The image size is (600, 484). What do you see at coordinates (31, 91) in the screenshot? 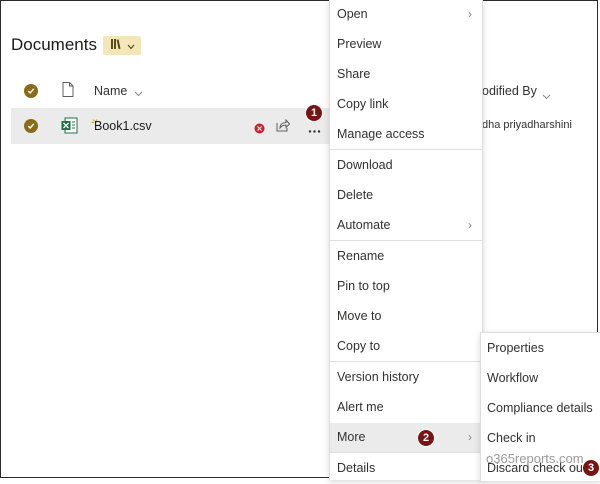
I see `select-all-checkbox` at bounding box center [31, 91].